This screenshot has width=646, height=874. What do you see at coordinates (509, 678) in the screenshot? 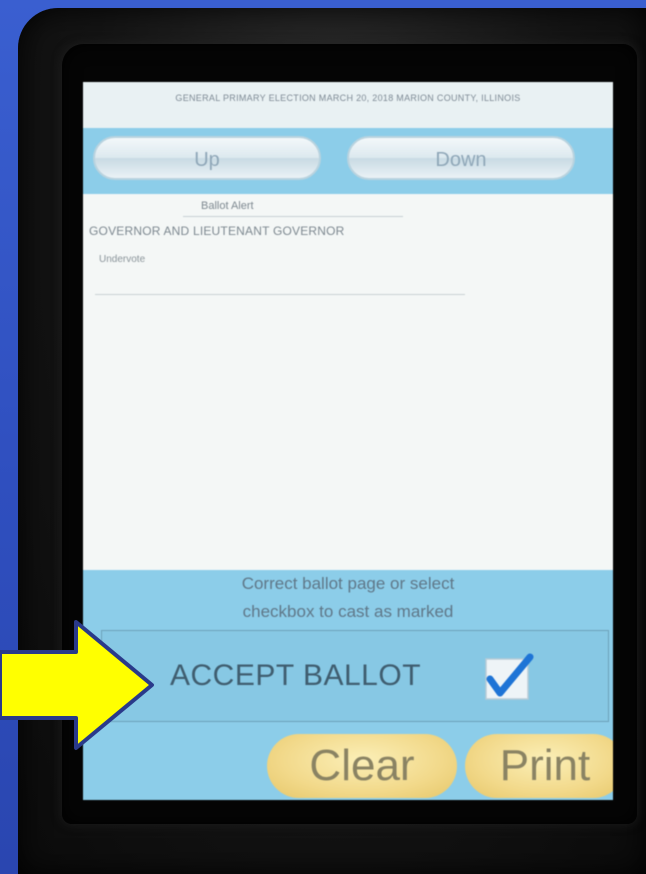
I see `checkmark-icon` at bounding box center [509, 678].